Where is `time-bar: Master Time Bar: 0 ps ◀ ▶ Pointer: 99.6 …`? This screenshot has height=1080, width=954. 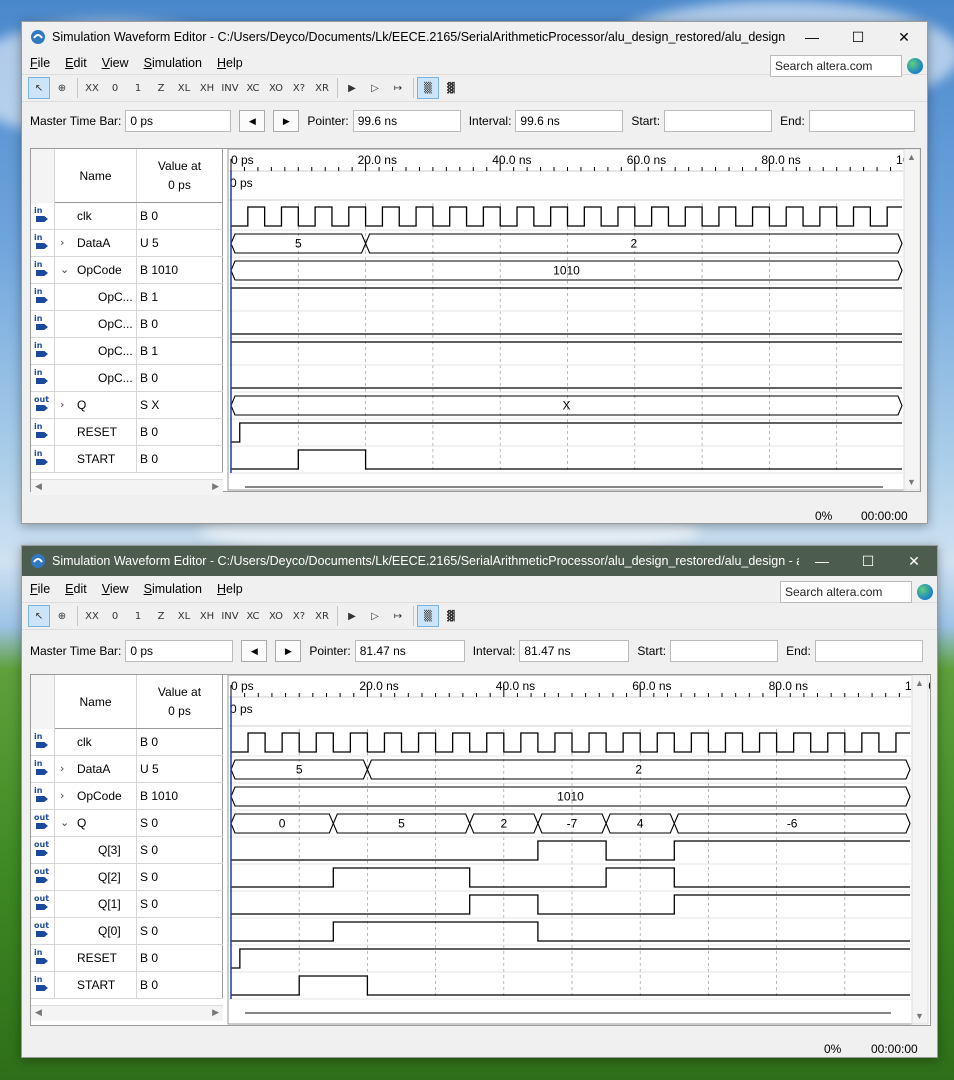 time-bar: Master Time Bar: 0 ps ◀ ▶ Pointer: 99.6 … is located at coordinates (474, 121).